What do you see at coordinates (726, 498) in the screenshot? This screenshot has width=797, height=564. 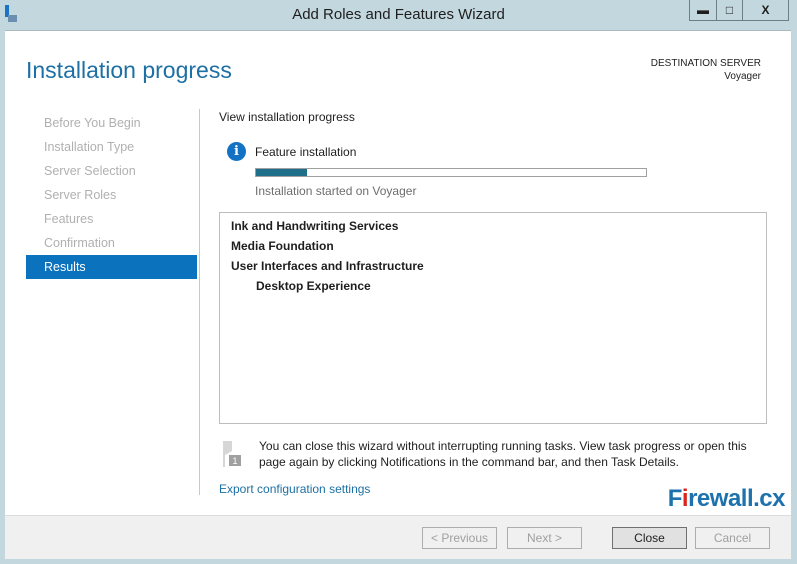 I see `firewall-cx-watermark-logo: Firewall.cx` at bounding box center [726, 498].